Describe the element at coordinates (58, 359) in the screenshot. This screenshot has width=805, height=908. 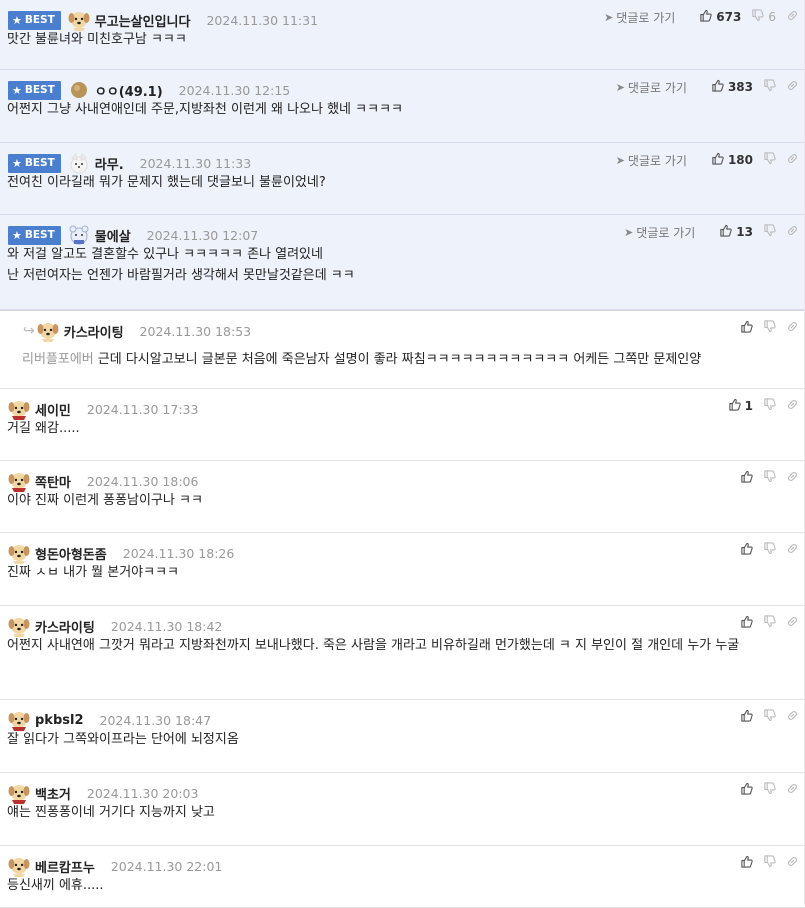
I see `mention: 리버플포에버` at that location.